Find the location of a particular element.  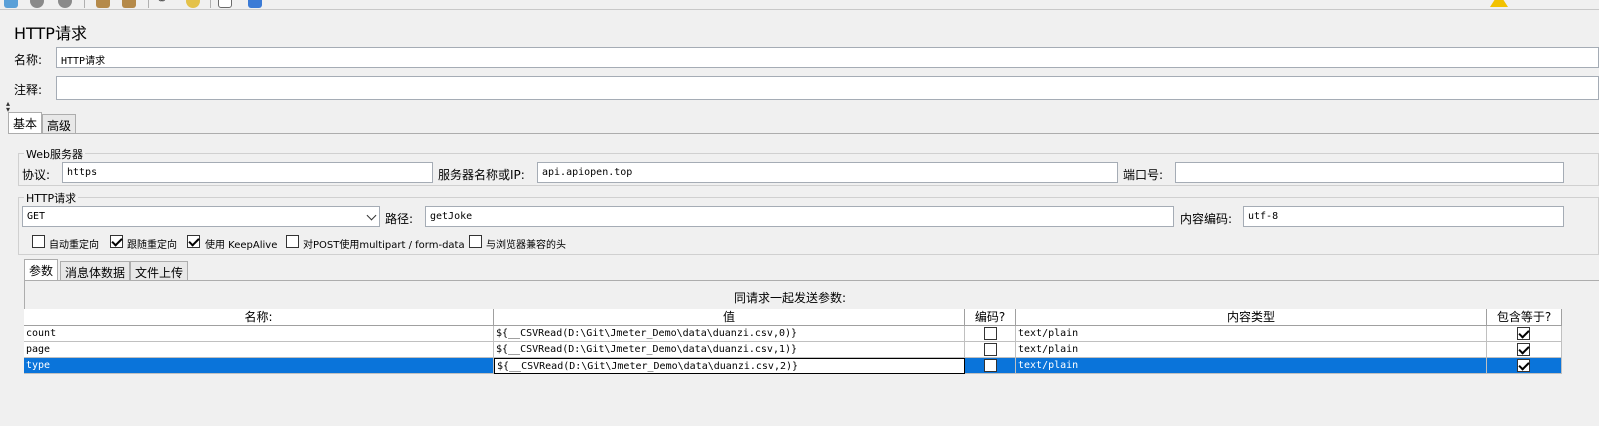

function-helper-icon is located at coordinates (225, 4).